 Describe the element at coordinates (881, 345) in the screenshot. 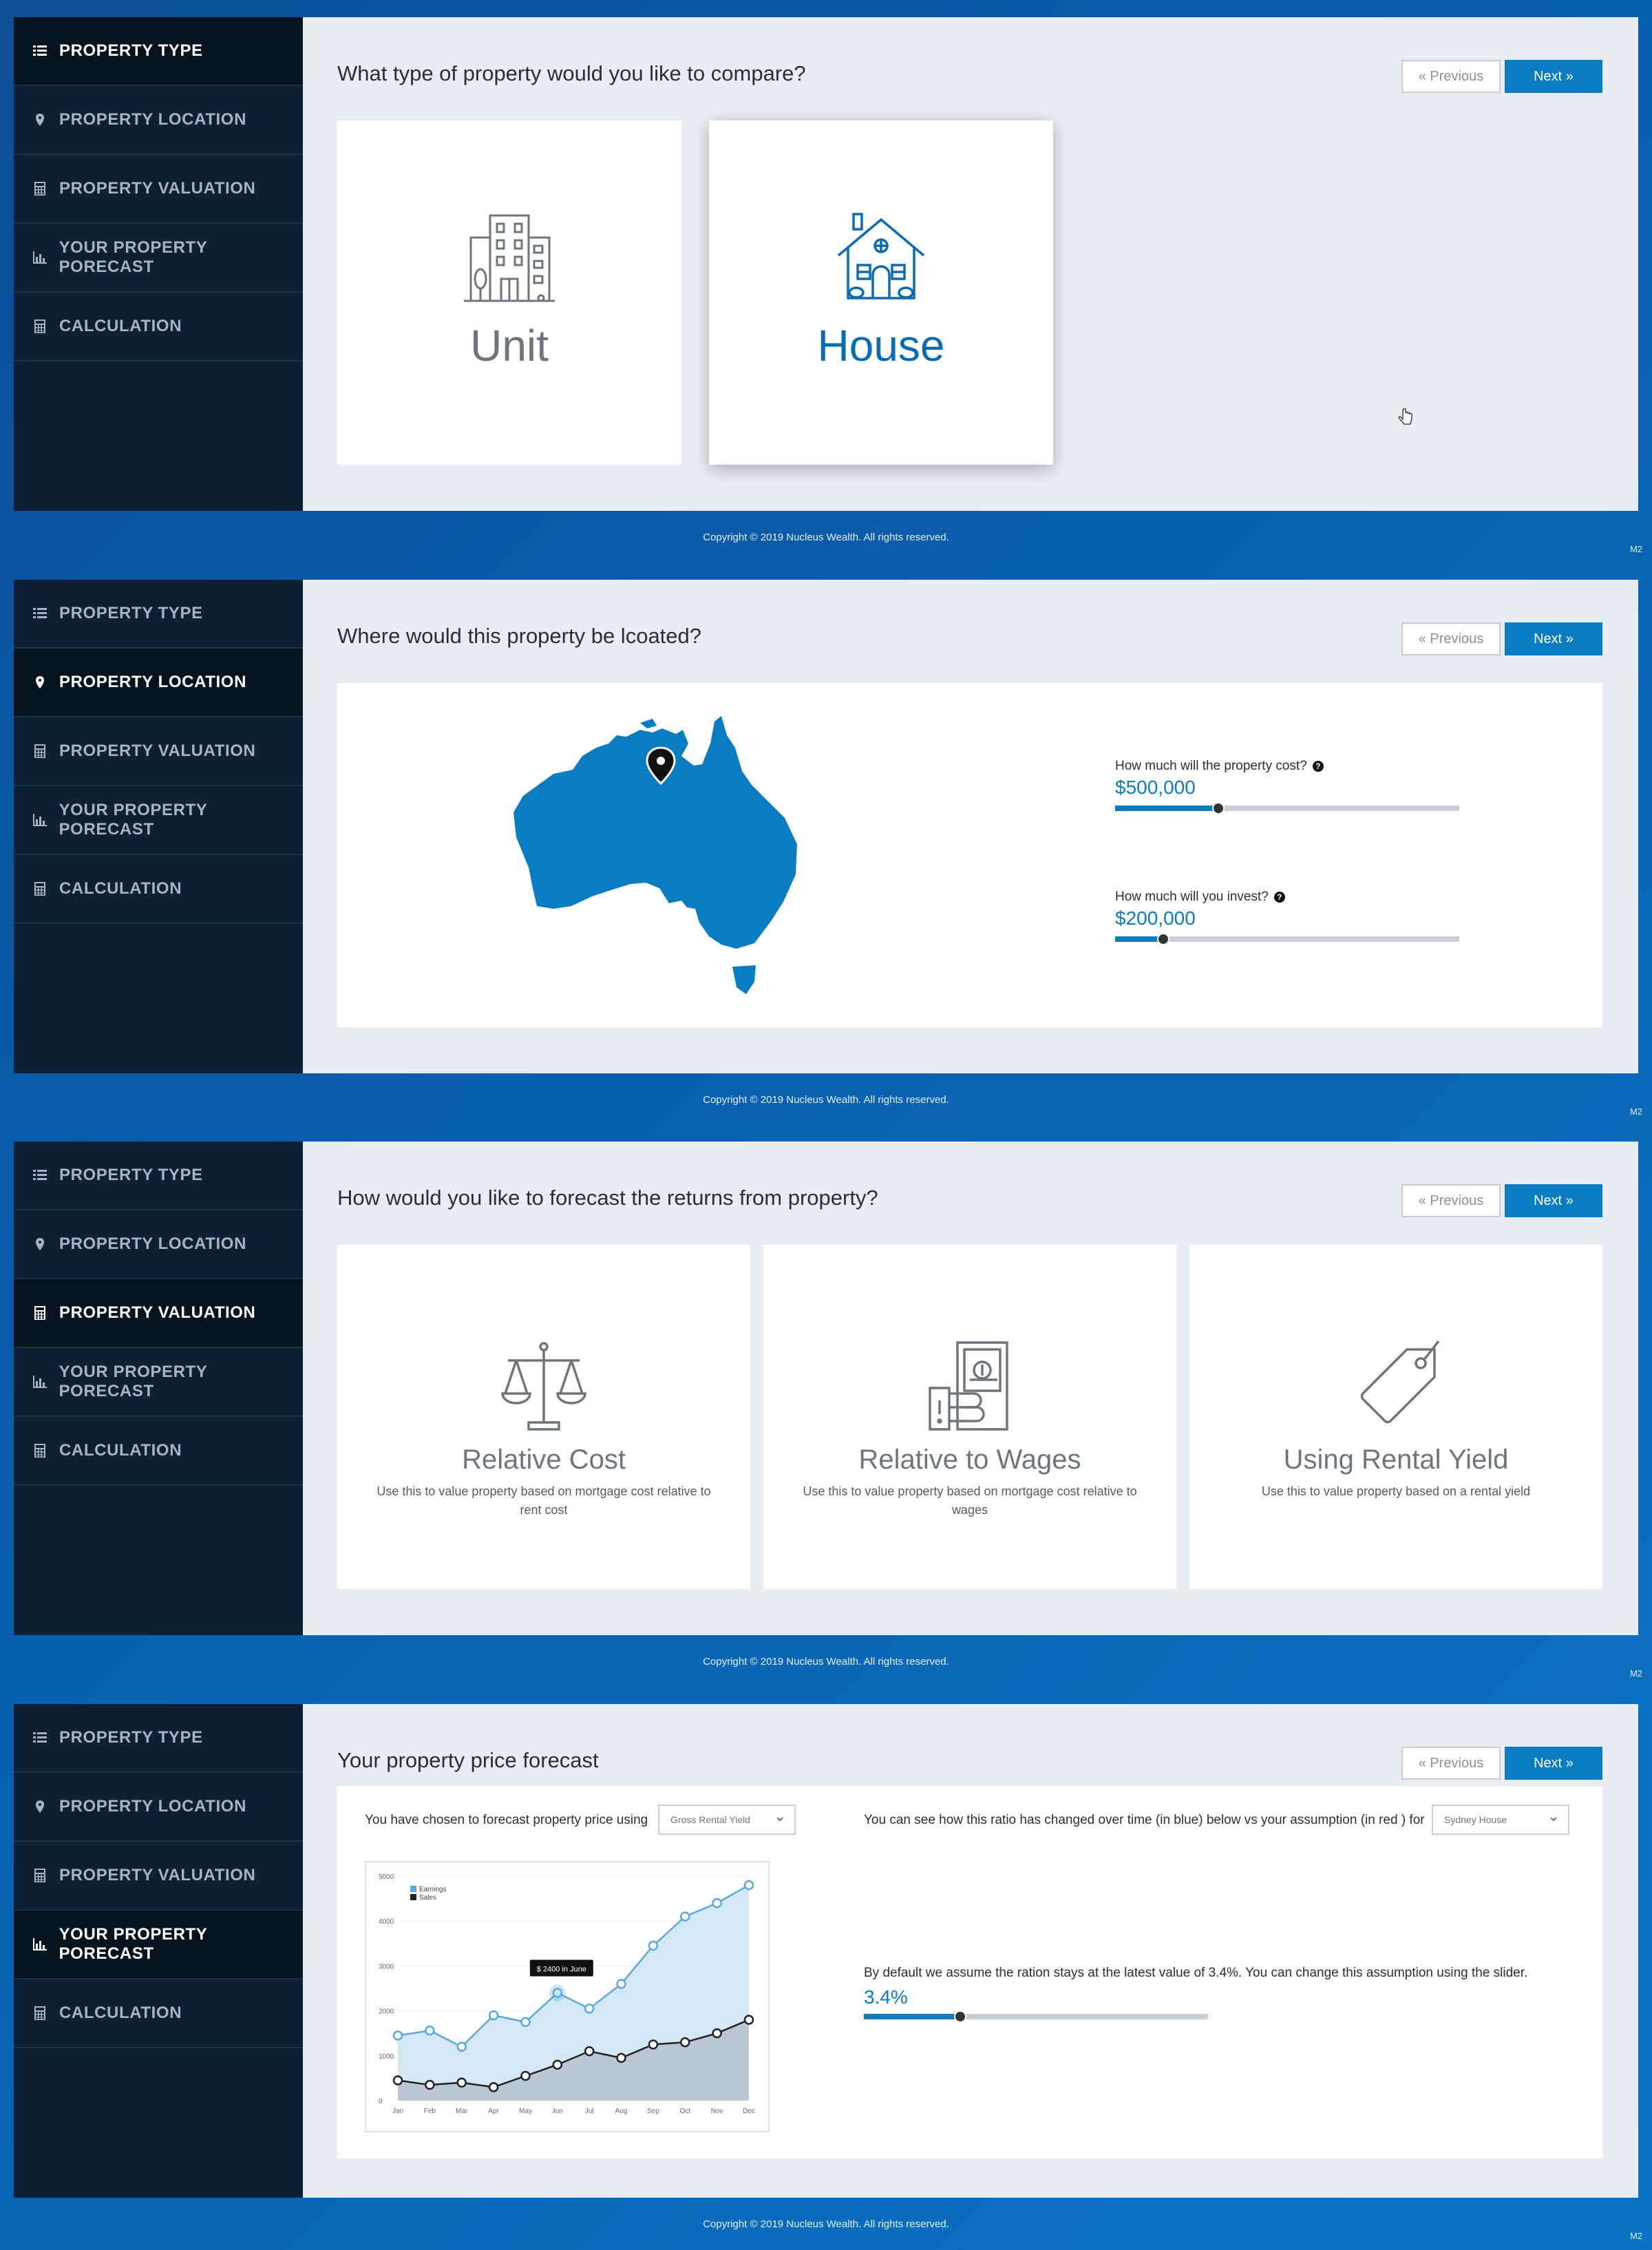

I see `house-label: House` at that location.